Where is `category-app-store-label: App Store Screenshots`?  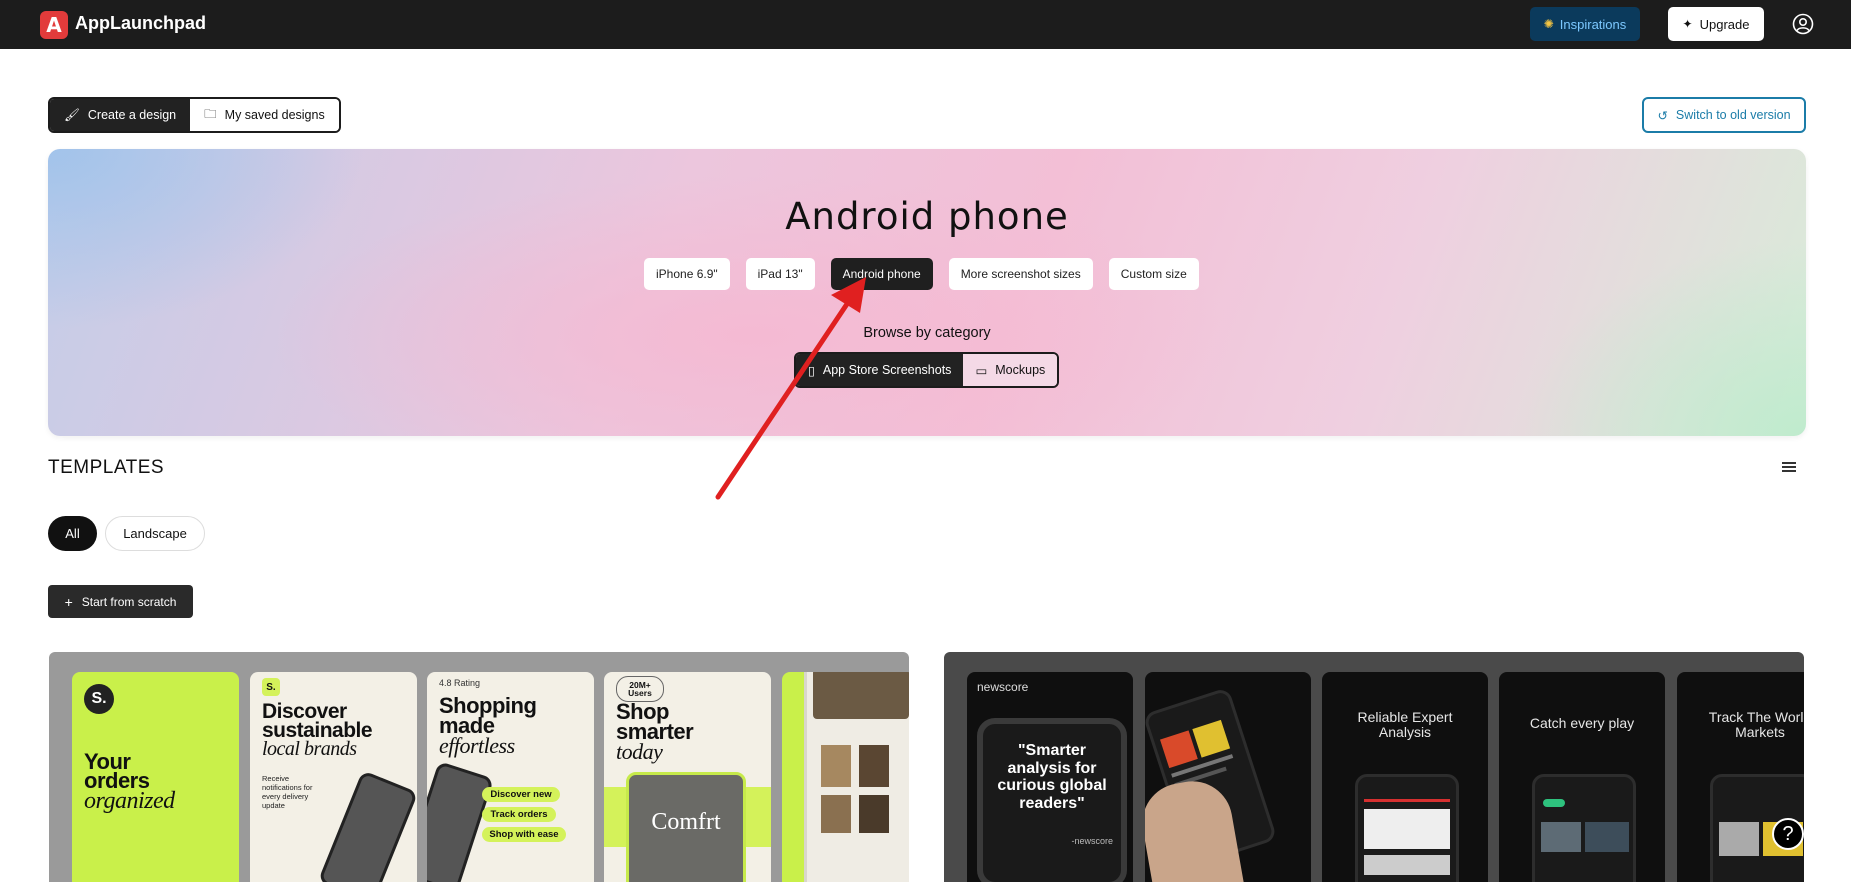 category-app-store-label: App Store Screenshots is located at coordinates (887, 370).